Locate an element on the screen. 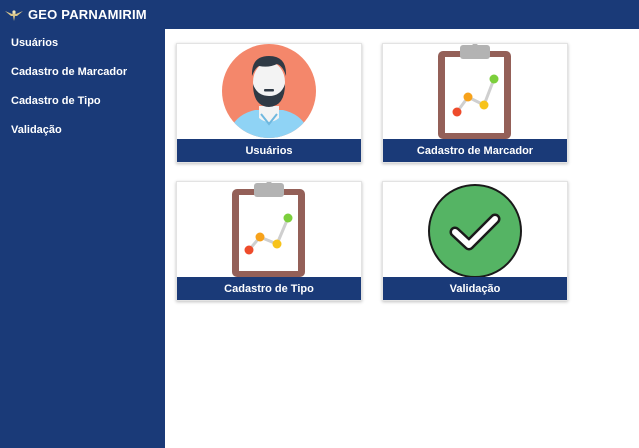 Image resolution: width=639 pixels, height=448 pixels. card-cadastro-marcador: Cadastro de Marcador is located at coordinates (475, 103).